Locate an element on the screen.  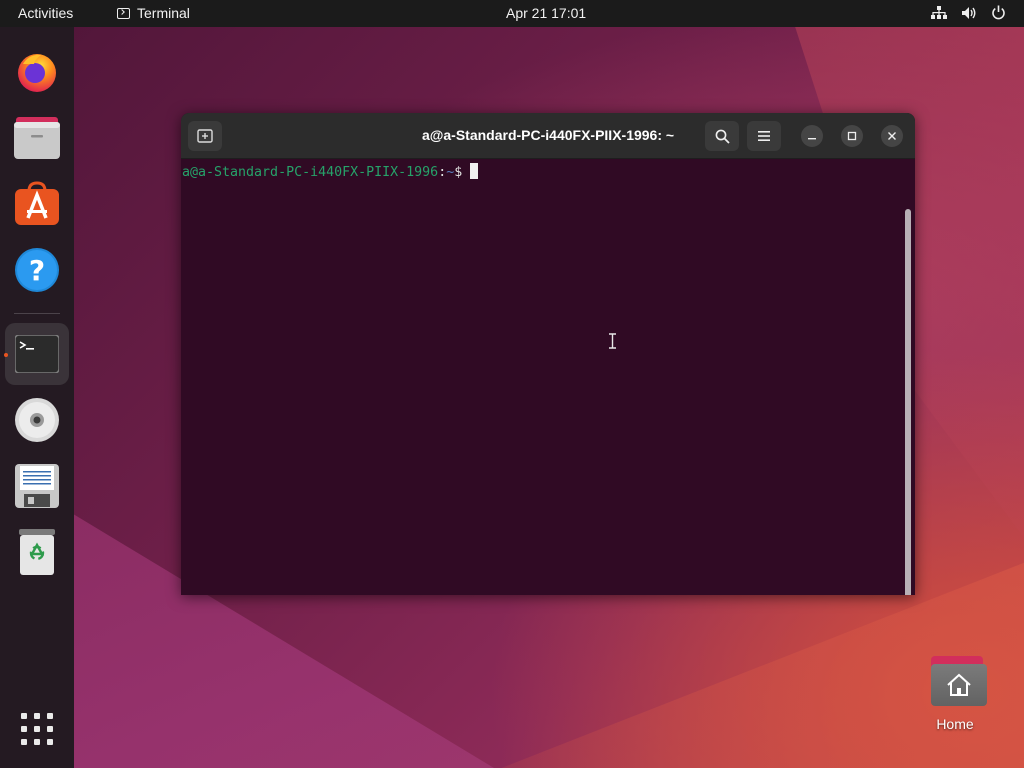
volume-icon is located at coordinates (969, 13).